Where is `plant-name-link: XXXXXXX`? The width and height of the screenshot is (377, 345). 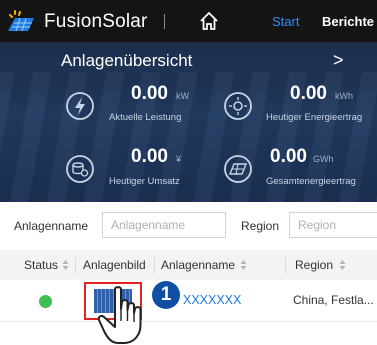 plant-name-link: XXXXXXX is located at coordinates (212, 300).